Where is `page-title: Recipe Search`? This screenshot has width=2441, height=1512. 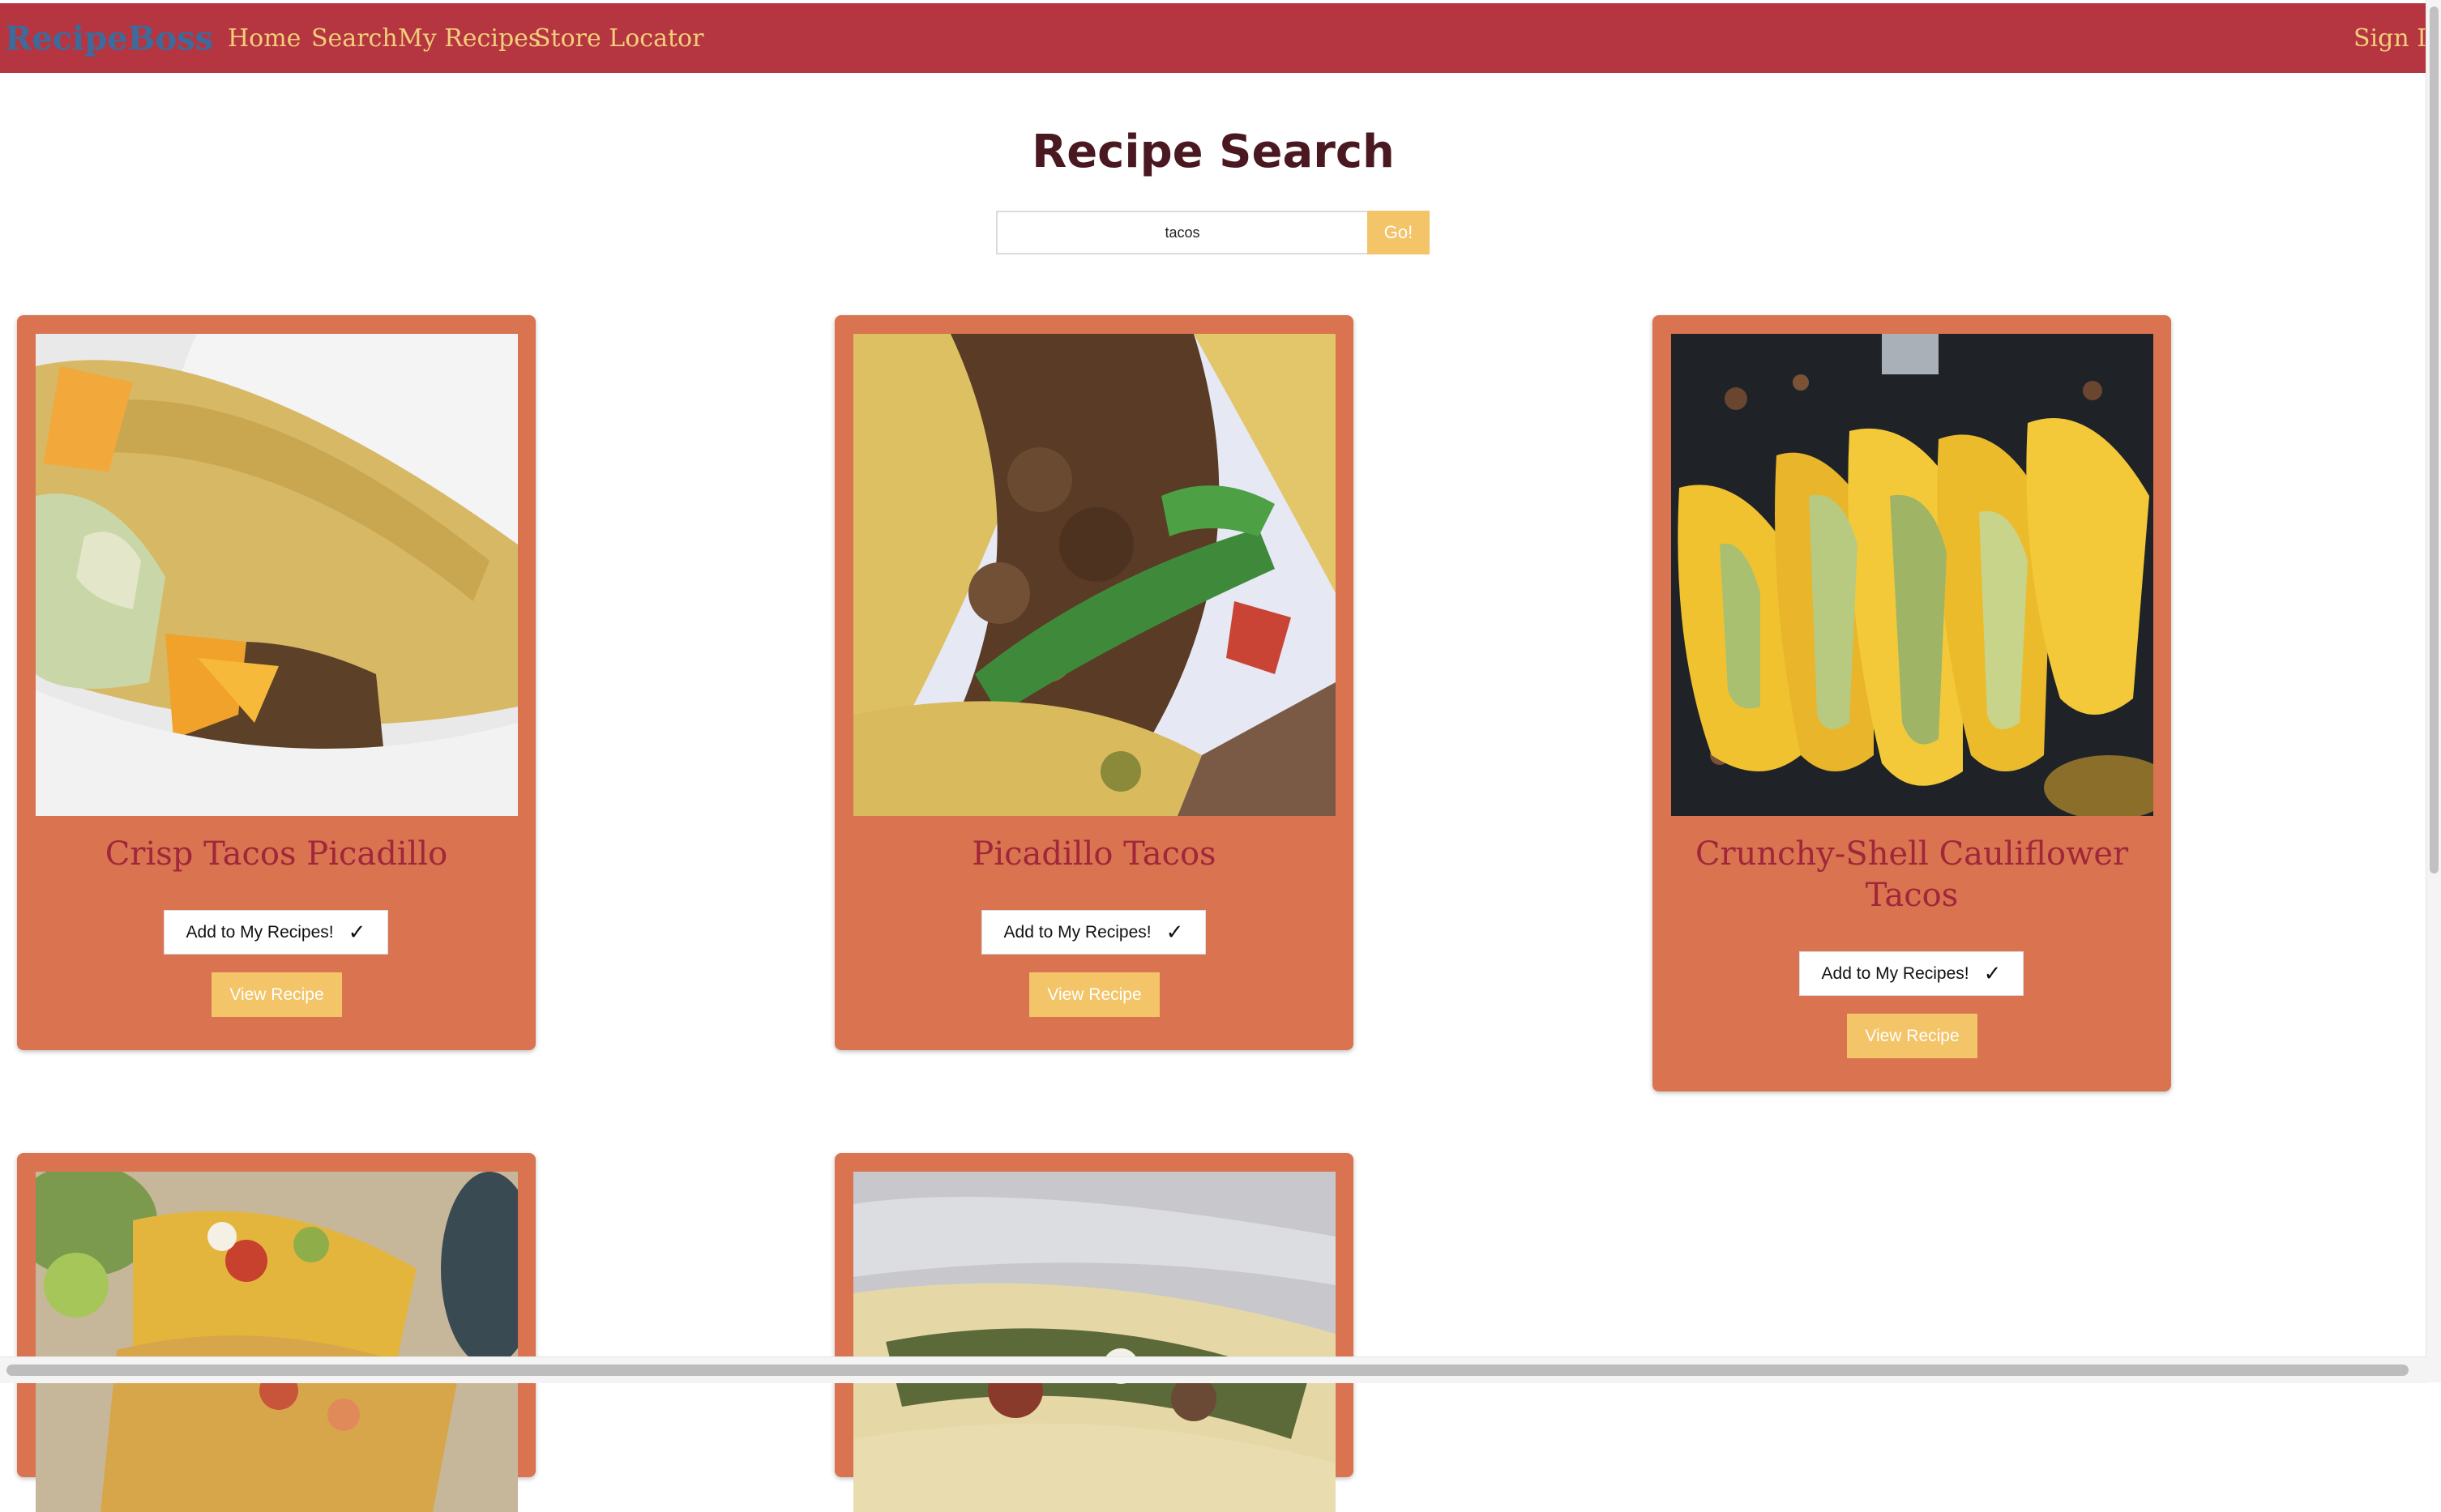 page-title: Recipe Search is located at coordinates (1213, 152).